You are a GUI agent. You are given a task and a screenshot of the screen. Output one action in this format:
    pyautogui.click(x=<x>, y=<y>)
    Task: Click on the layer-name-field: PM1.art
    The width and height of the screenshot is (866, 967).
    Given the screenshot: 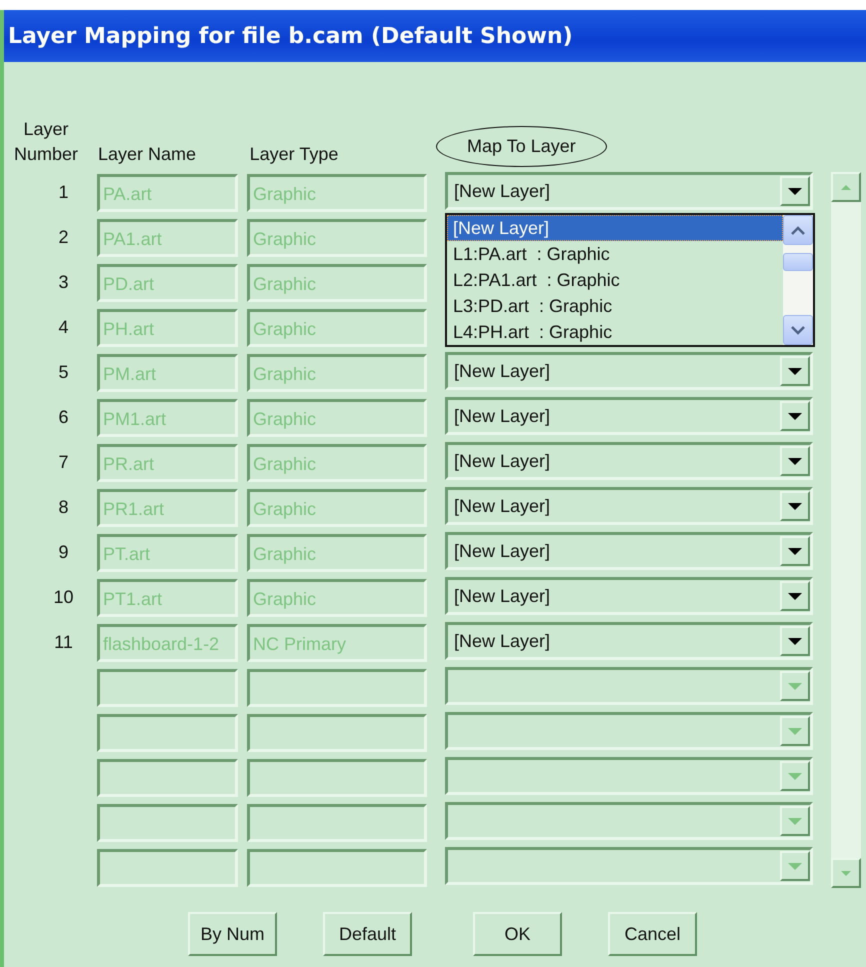 What is the action you would take?
    pyautogui.click(x=167, y=417)
    